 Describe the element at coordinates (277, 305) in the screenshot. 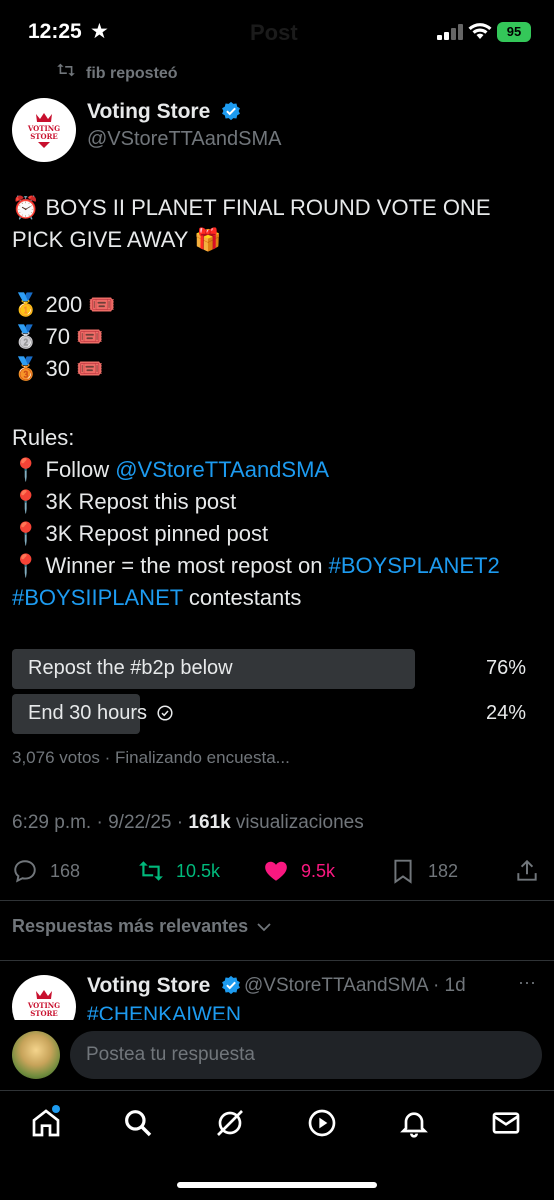

I see `prize-row-1: 🥇 200 🎟️` at that location.